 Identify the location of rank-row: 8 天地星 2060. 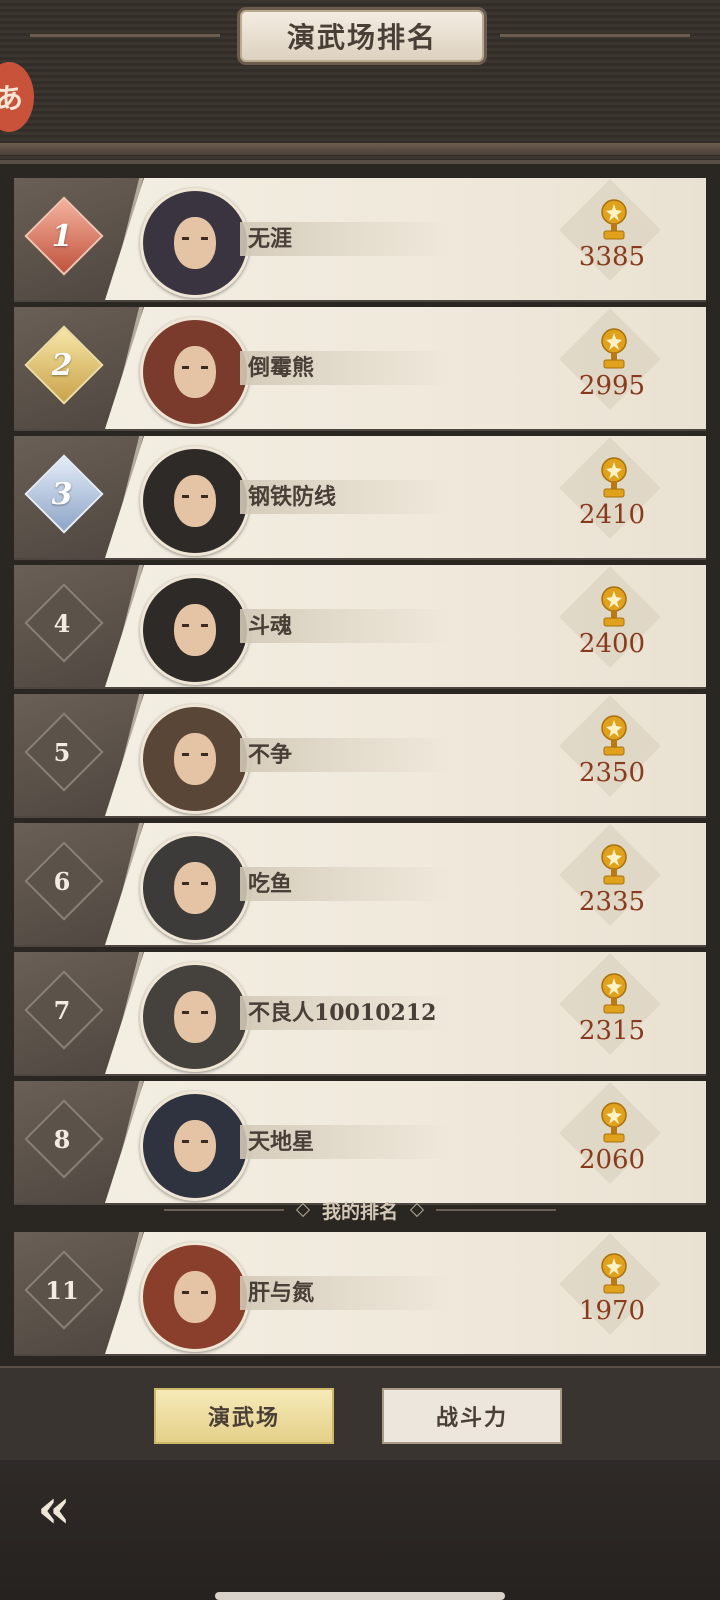
(360, 1142).